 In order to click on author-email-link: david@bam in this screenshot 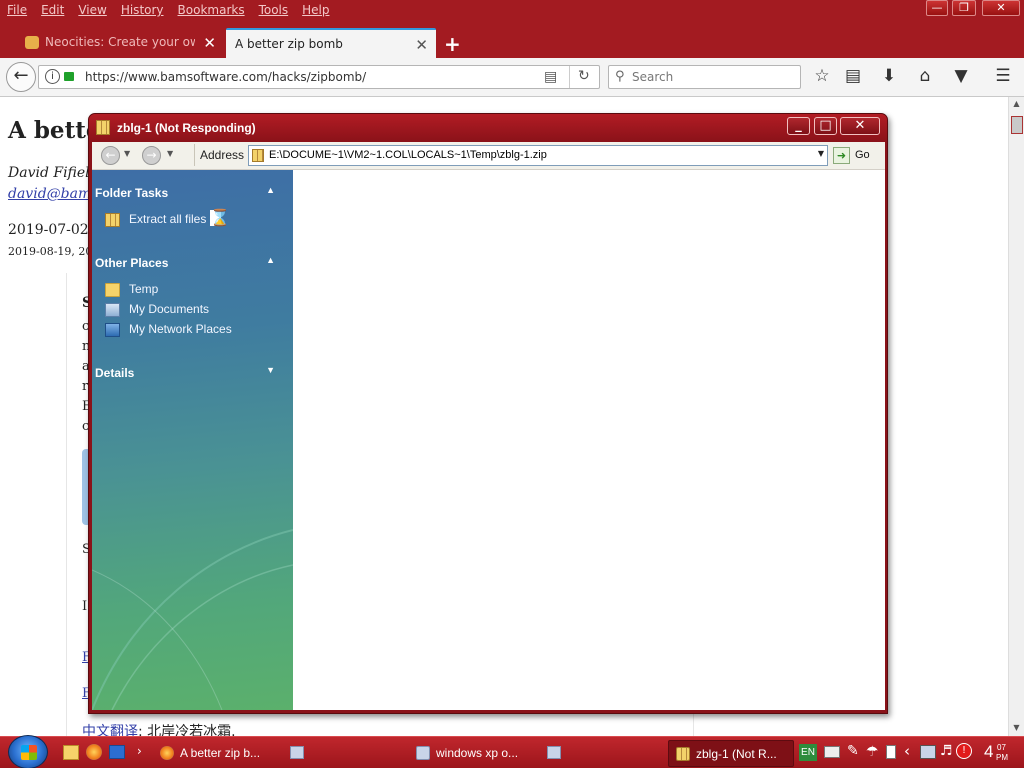, I will do `click(49, 194)`.